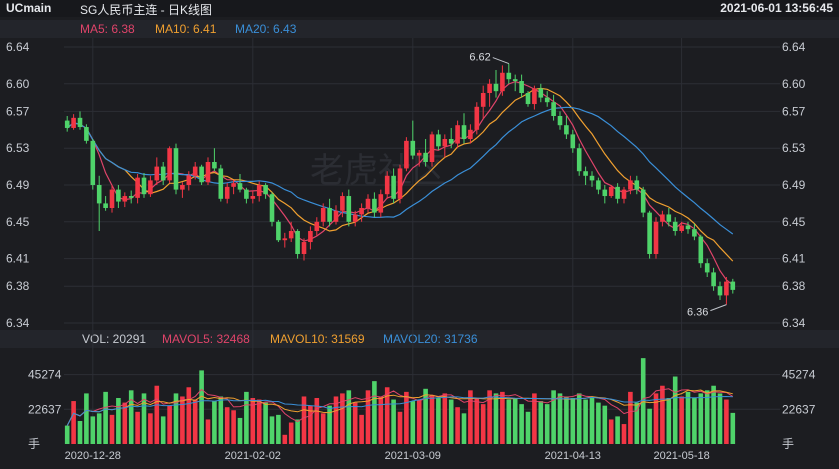  I want to click on volume-tick-label: 22637, so click(799, 409).